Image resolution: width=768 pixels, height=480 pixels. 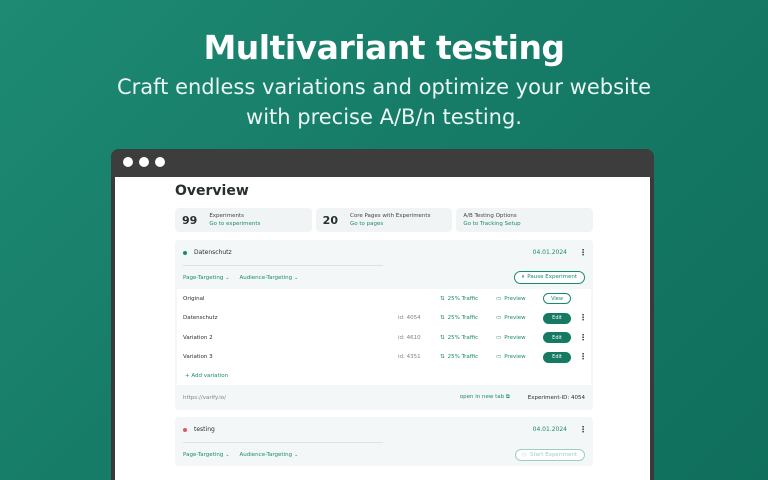 I want to click on variation-row: Original ⇅ 25% Traffic ▭ Preview View, so click(x=384, y=299).